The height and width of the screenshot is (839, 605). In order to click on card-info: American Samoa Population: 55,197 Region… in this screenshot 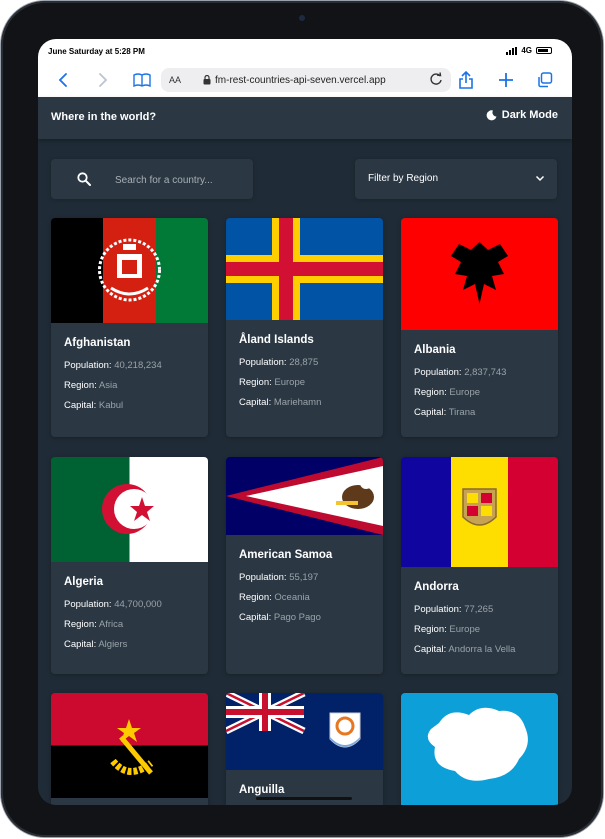, I will do `click(304, 586)`.